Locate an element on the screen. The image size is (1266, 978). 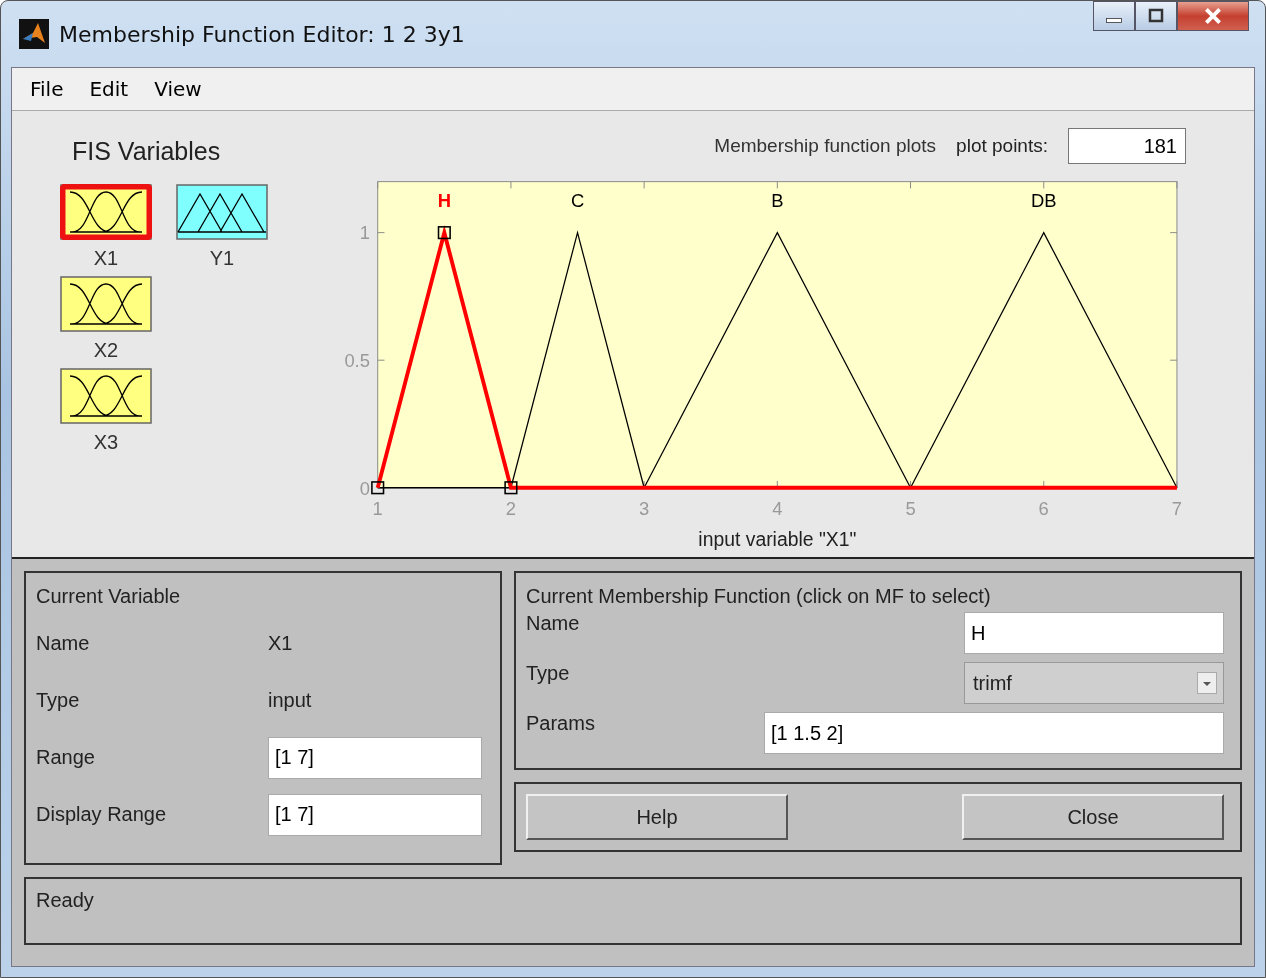
x-tick-label: 5 is located at coordinates (910, 508).